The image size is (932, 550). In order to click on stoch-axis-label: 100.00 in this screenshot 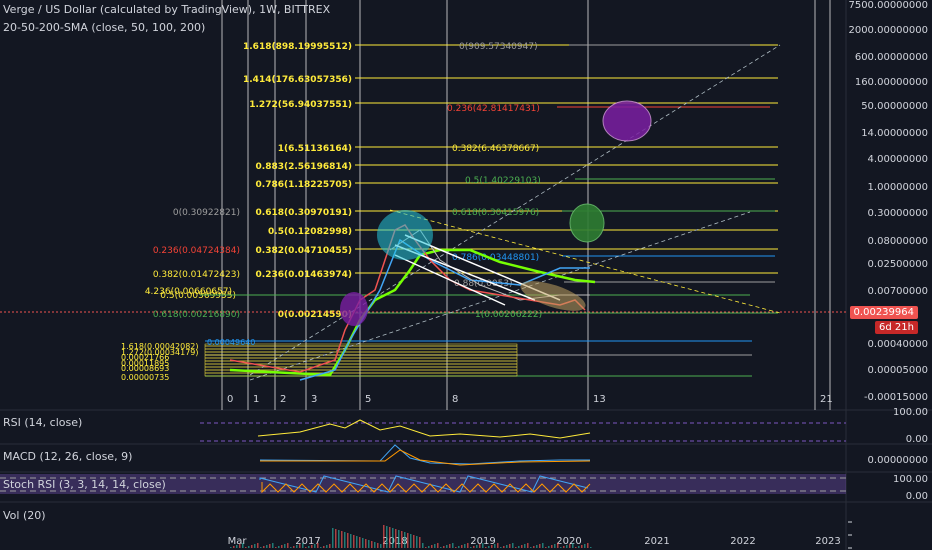, I will do `click(910, 479)`.